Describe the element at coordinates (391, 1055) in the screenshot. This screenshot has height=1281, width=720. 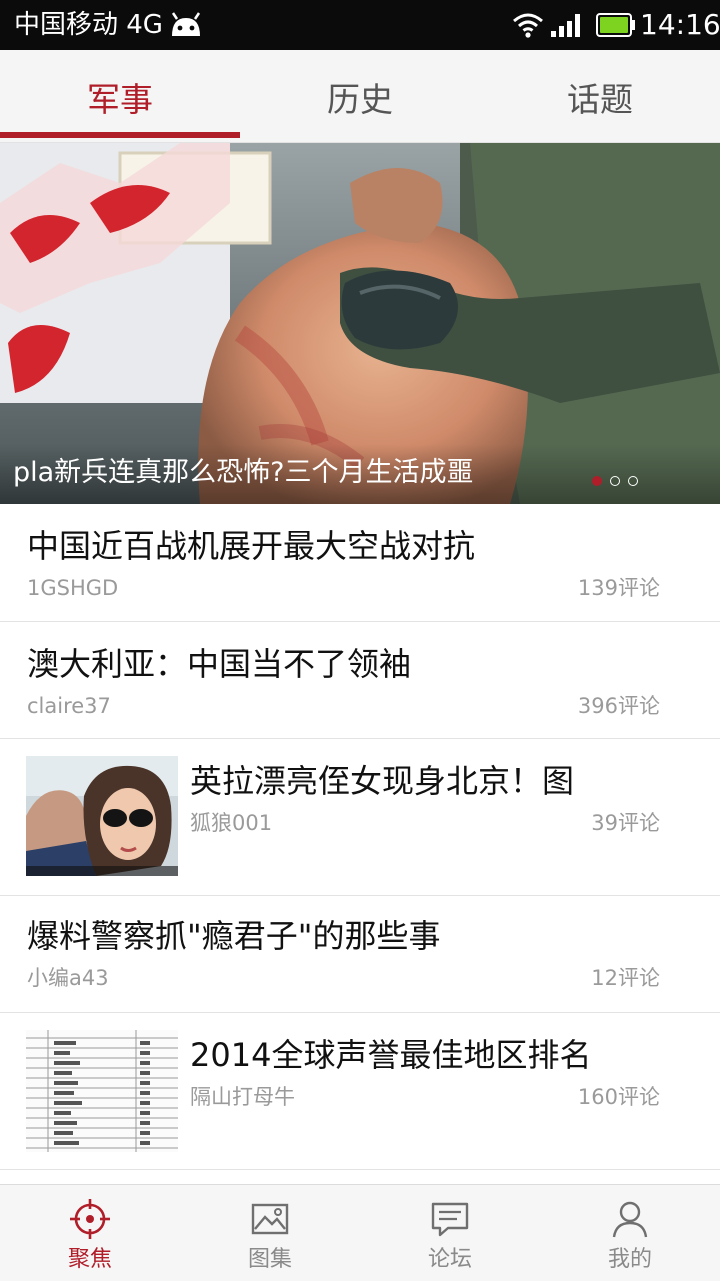
I see `article-title: 2014全球声誉最佳地区排名` at that location.